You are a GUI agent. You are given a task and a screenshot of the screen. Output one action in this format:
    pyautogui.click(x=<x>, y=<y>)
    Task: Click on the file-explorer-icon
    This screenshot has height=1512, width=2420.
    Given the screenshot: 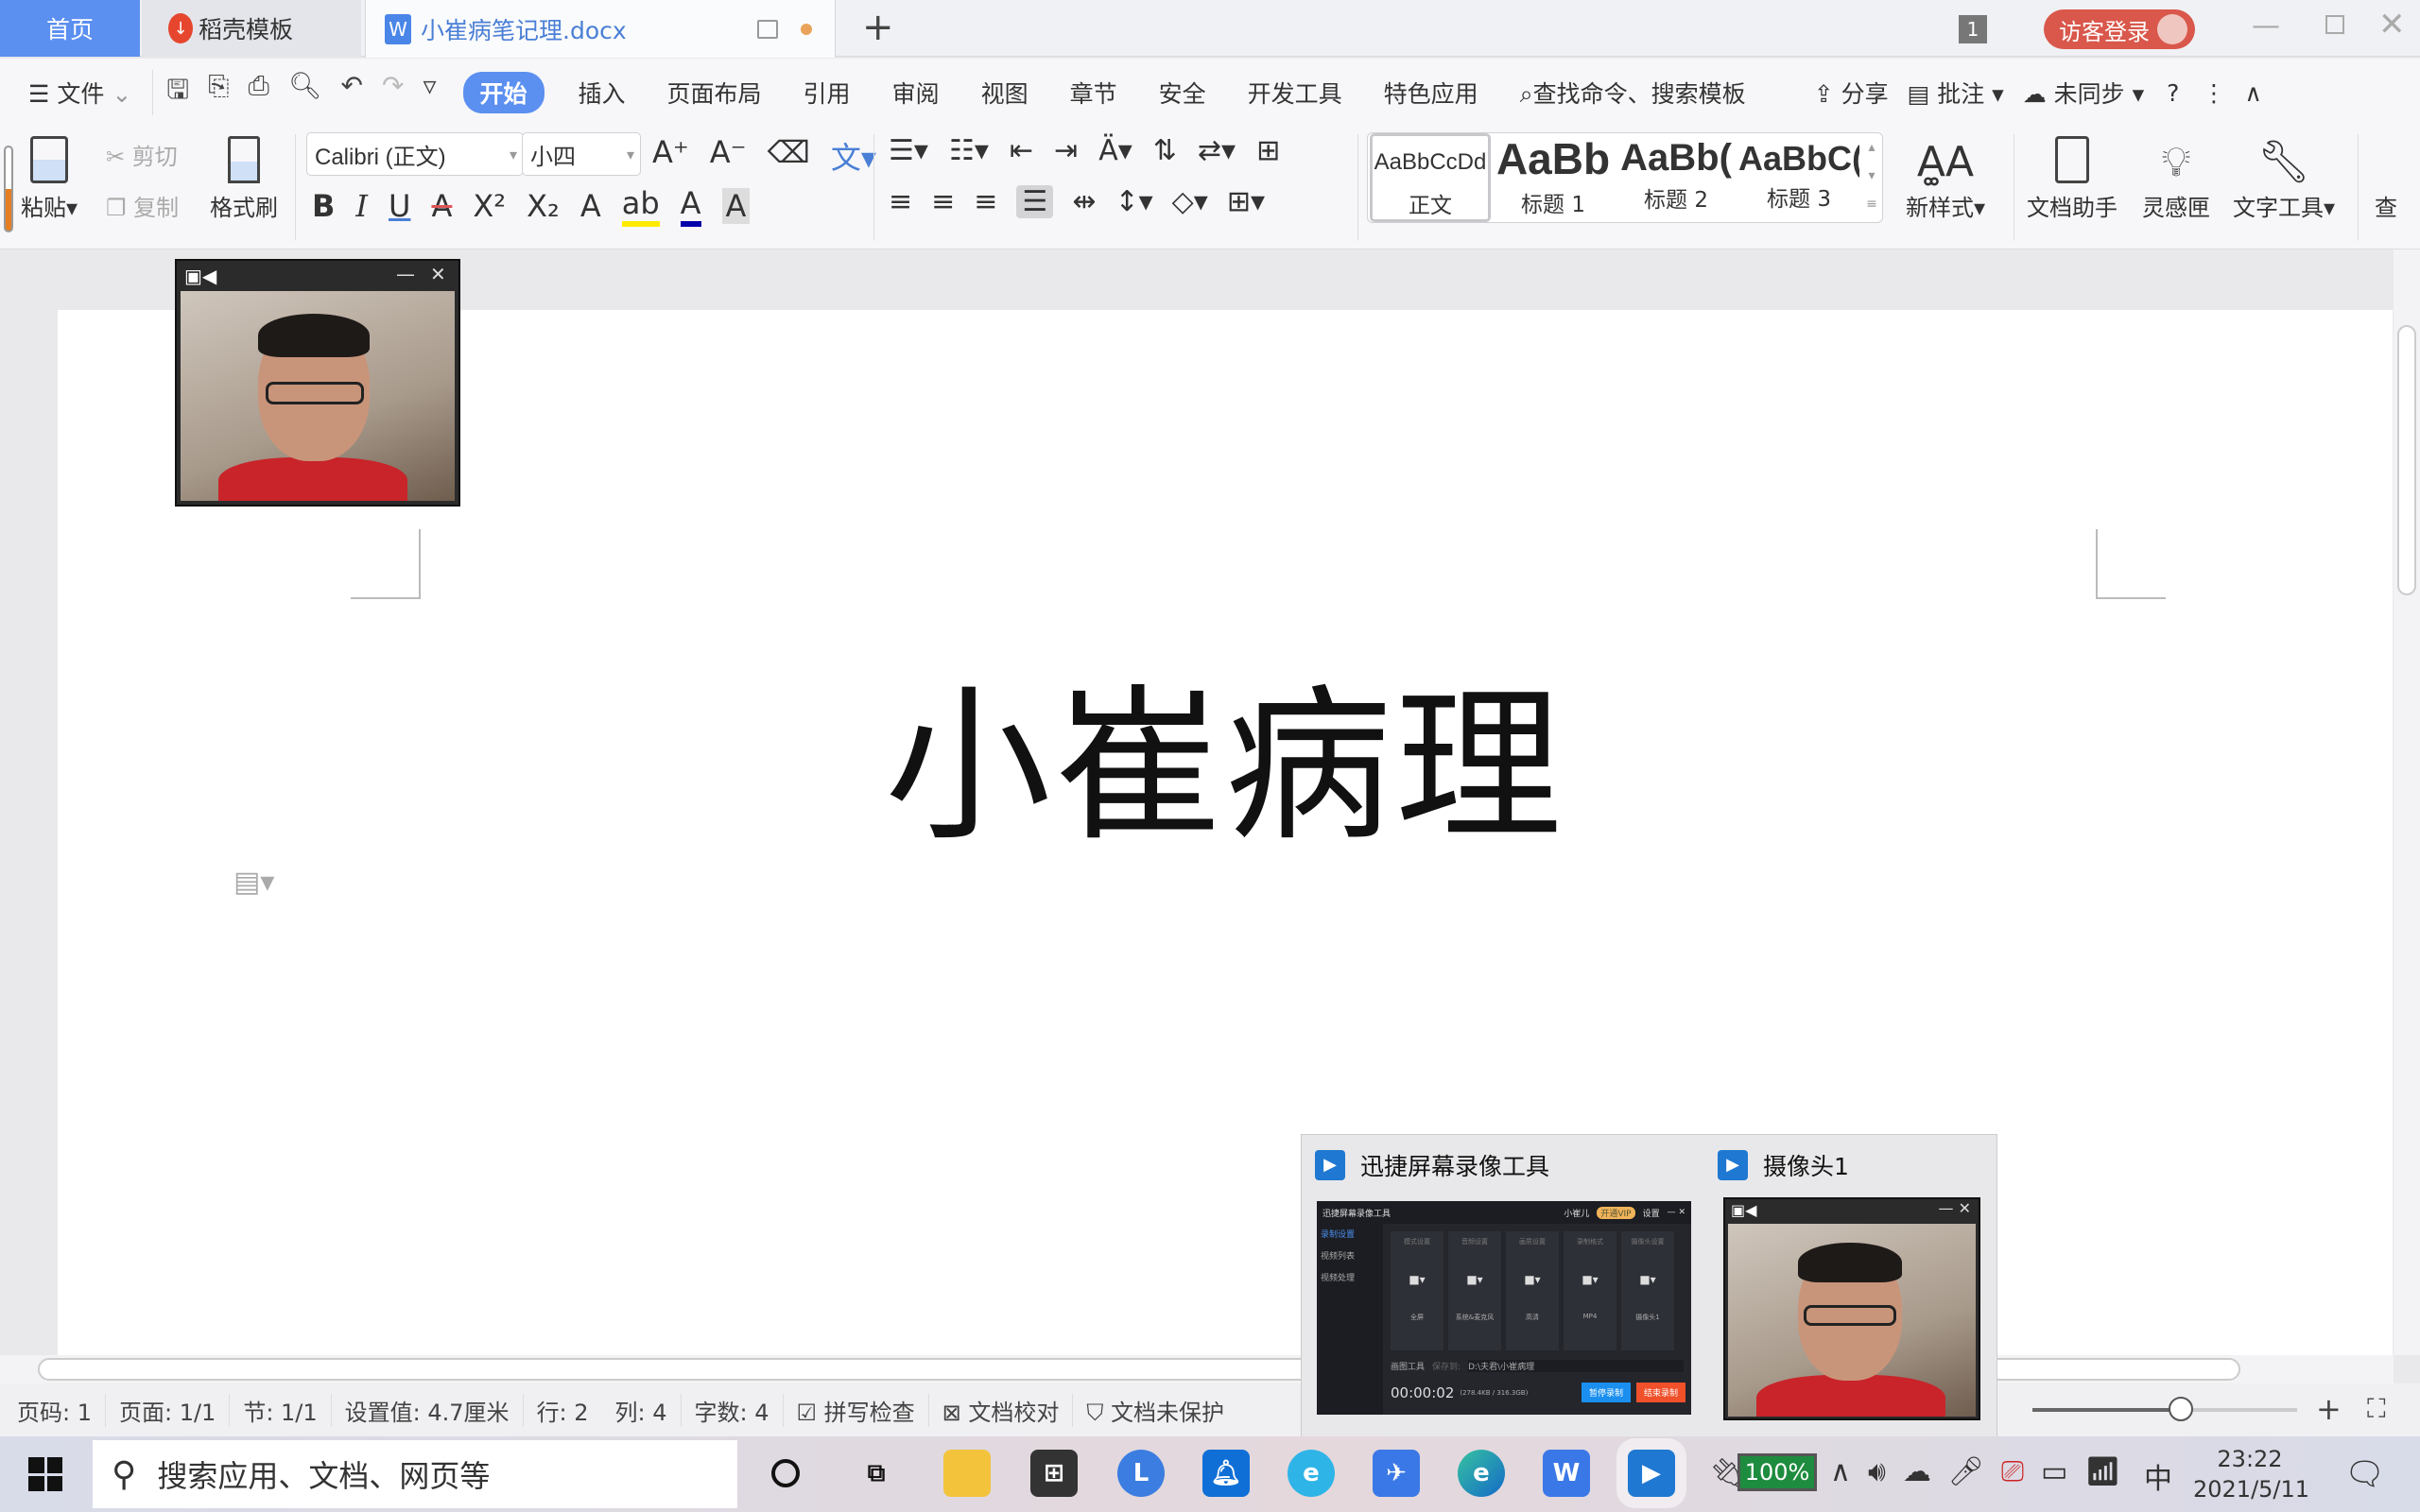 What is the action you would take?
    pyautogui.click(x=967, y=1473)
    